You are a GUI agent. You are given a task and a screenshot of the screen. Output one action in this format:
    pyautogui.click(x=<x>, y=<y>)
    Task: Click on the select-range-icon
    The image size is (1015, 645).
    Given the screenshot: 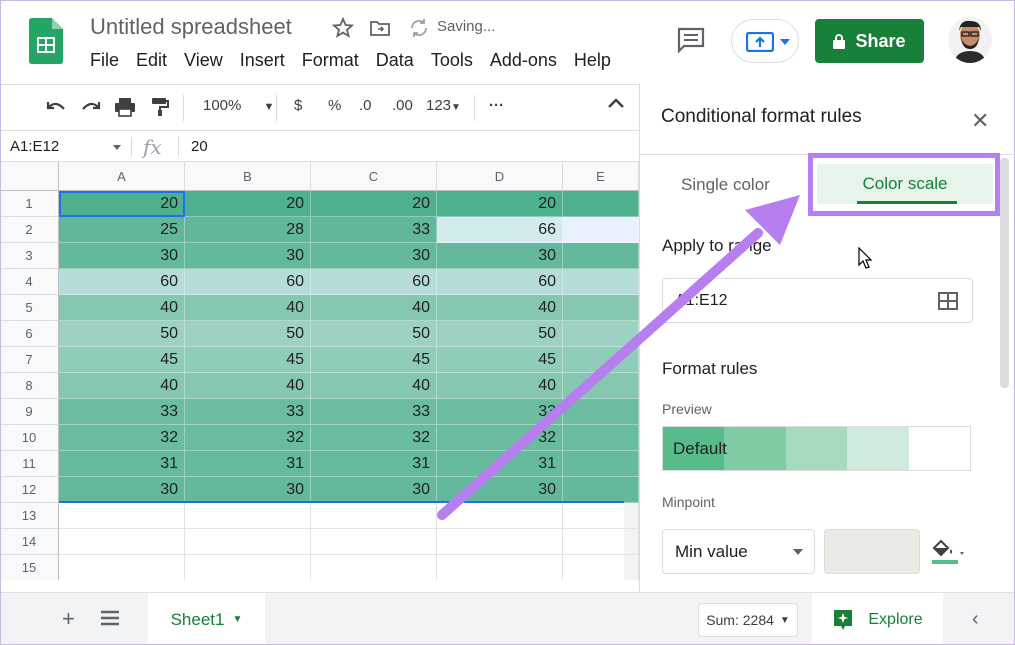 What is the action you would take?
    pyautogui.click(x=948, y=301)
    